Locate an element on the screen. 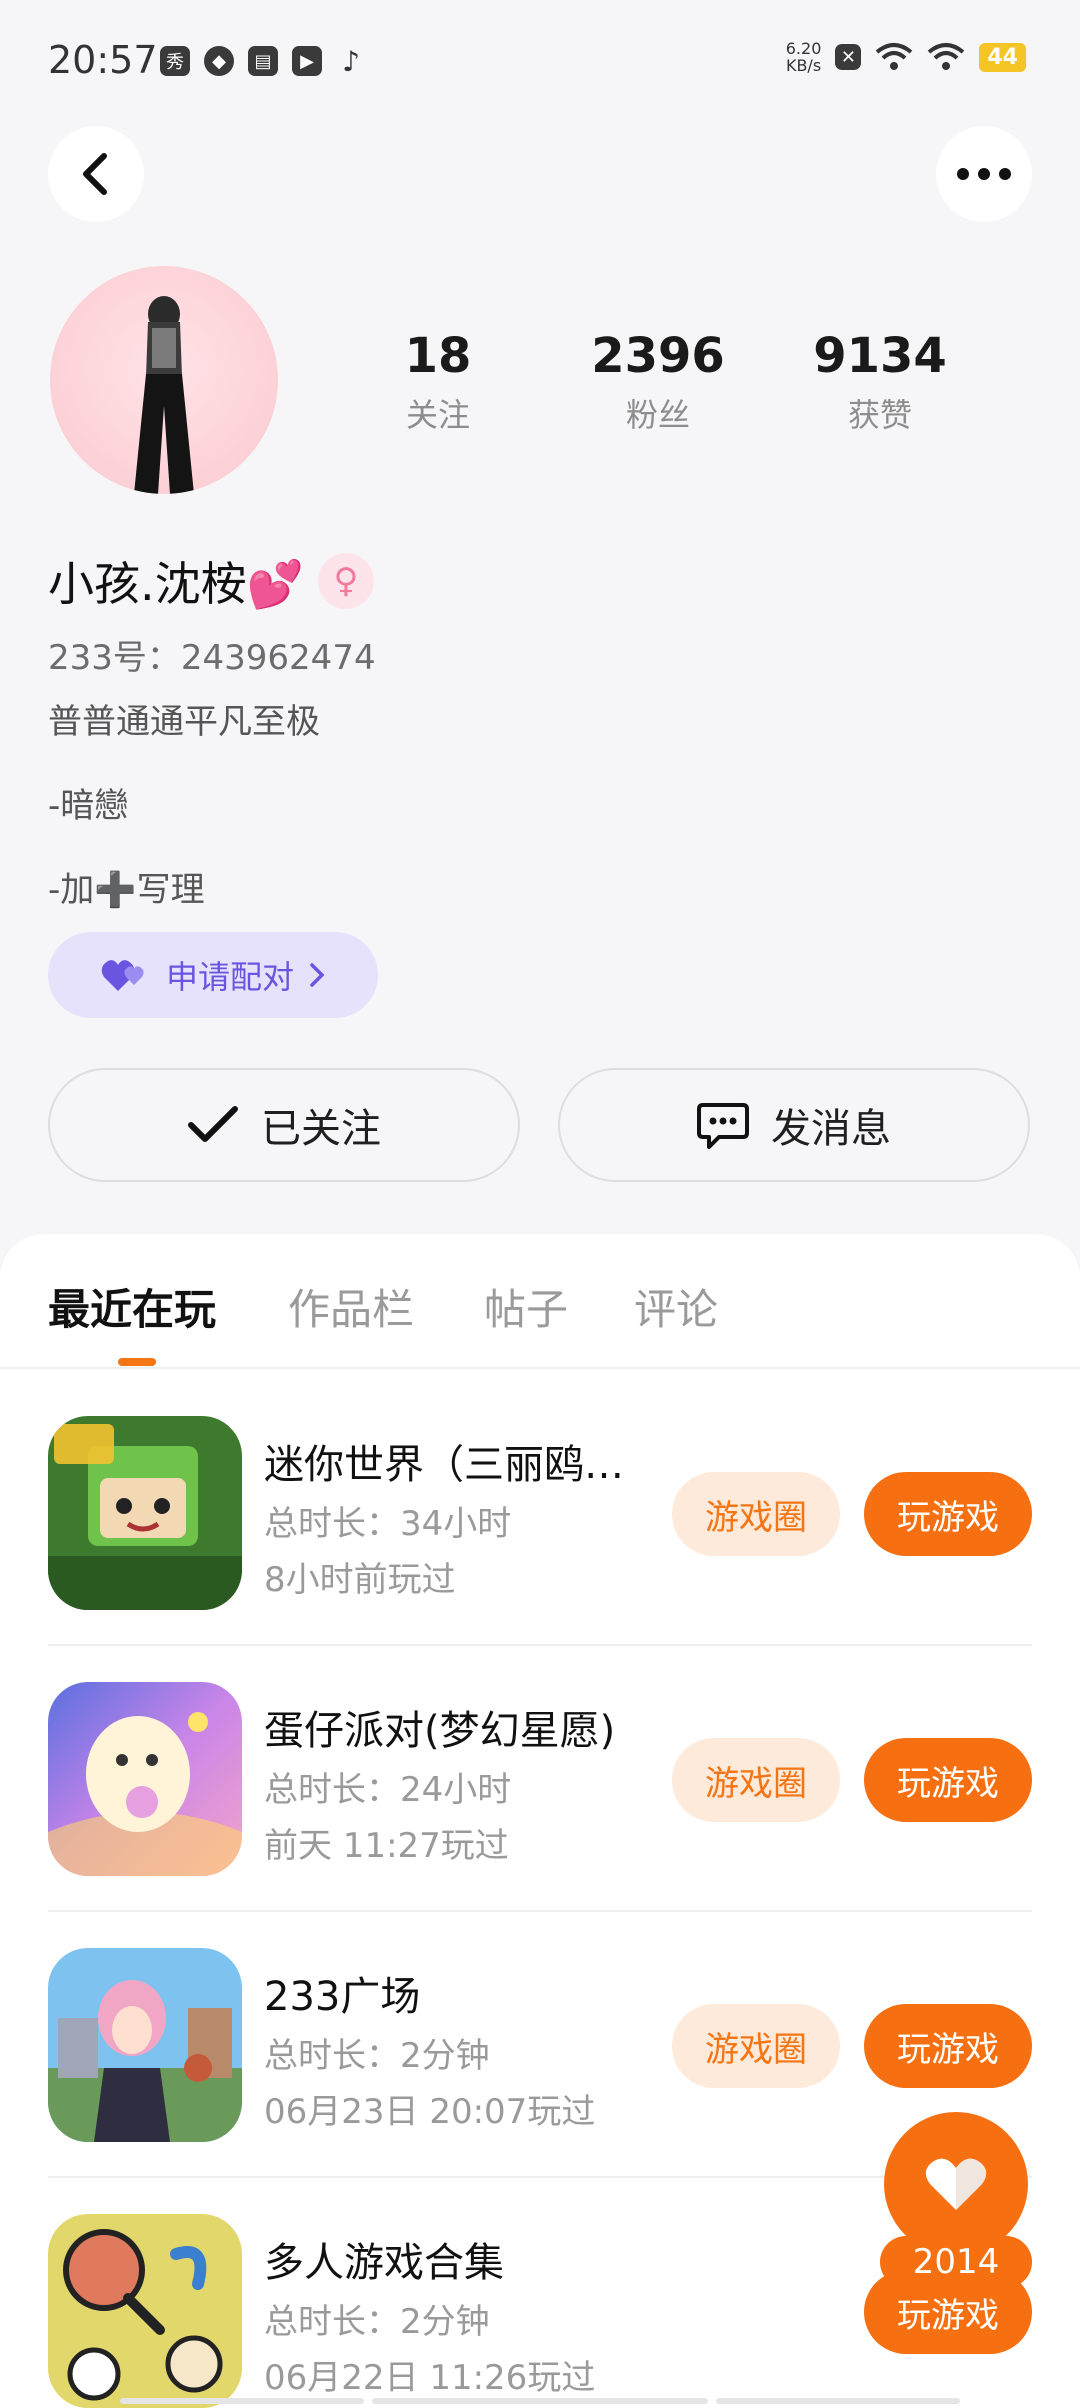  multiplayer-art-icon is located at coordinates (145, 2311).